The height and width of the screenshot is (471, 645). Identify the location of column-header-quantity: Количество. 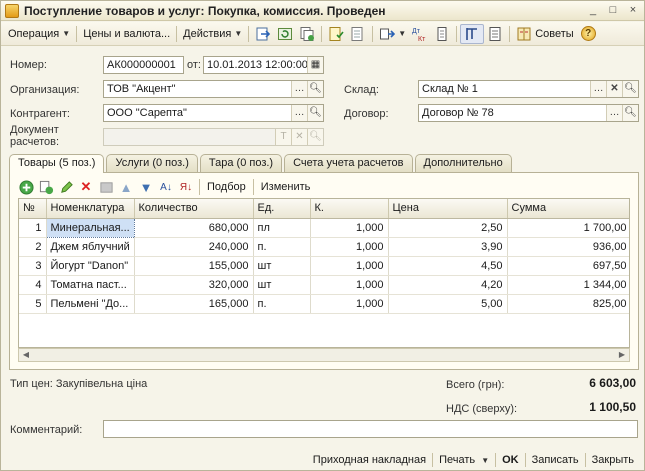
(194, 209).